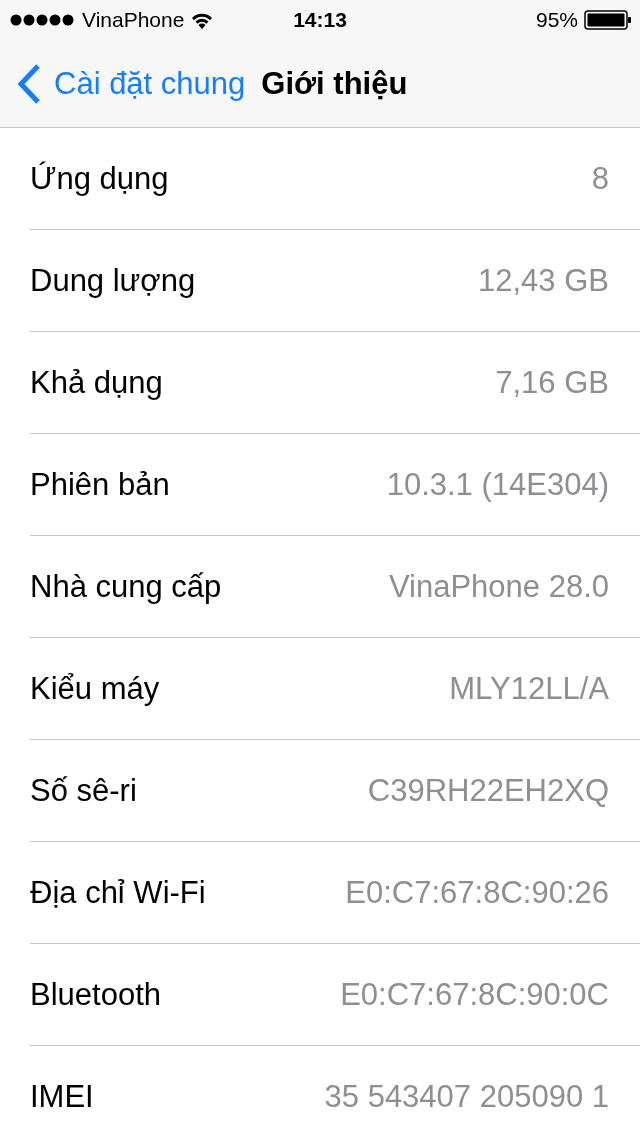 This screenshot has height=1136, width=640. I want to click on row-label: Số sê-ri, so click(83, 790).